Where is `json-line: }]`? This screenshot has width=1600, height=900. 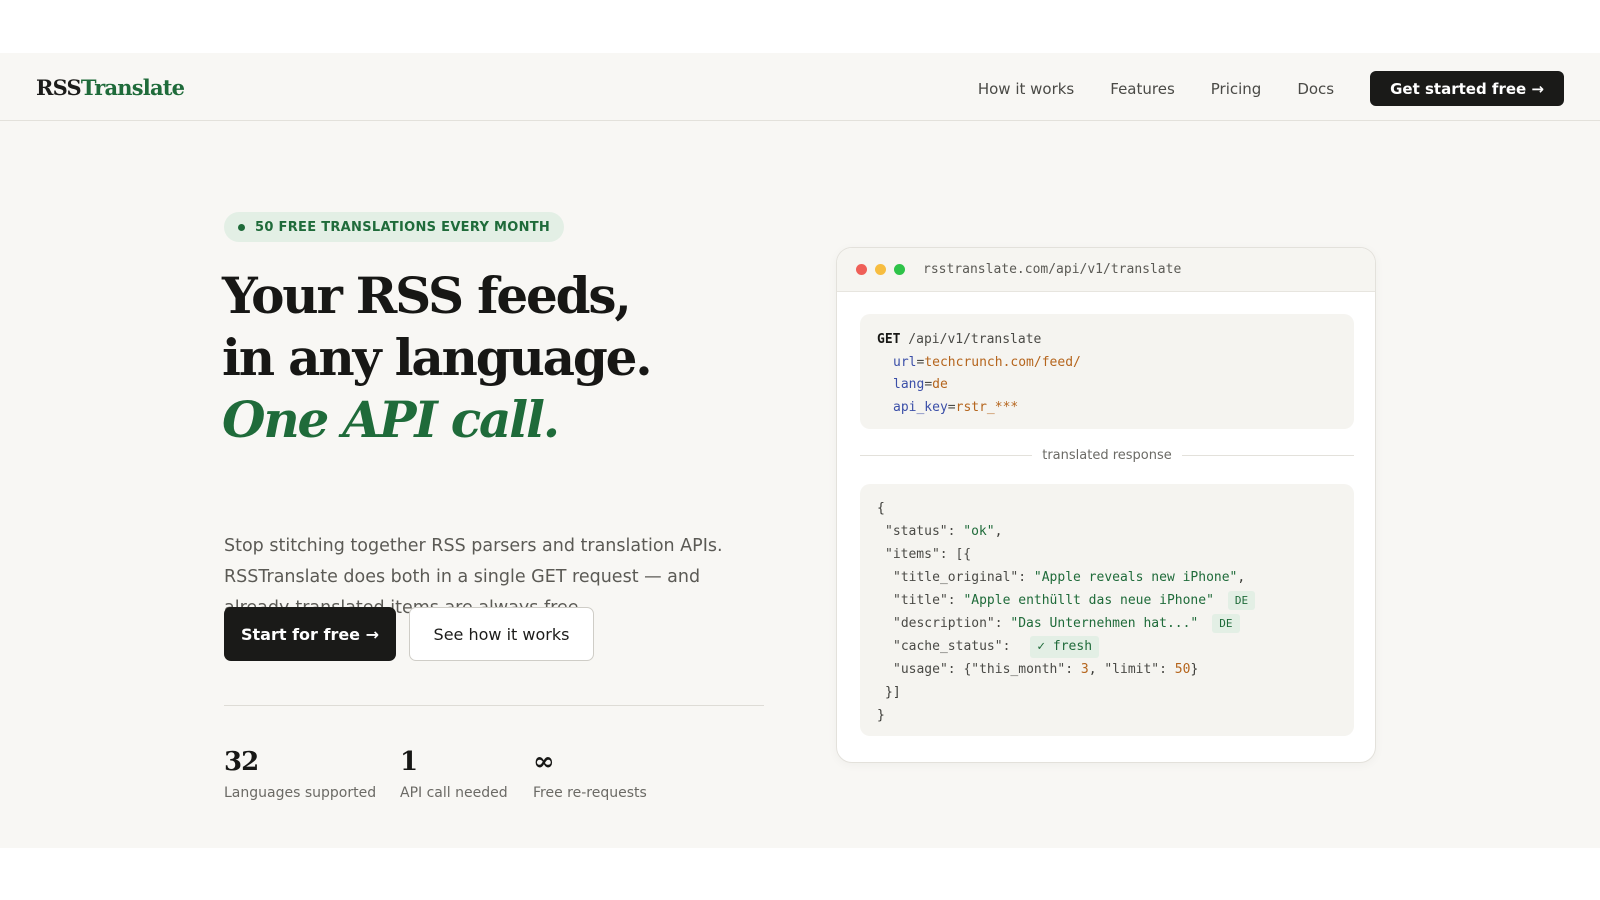
json-line: }] is located at coordinates (1107, 692).